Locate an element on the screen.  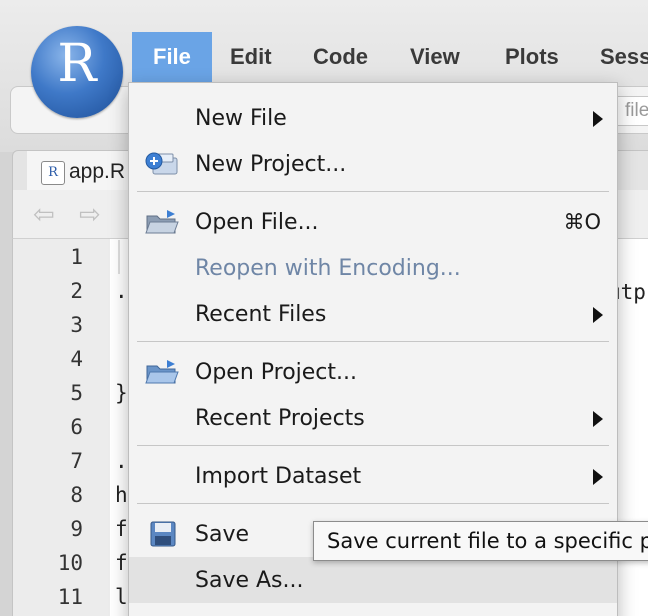
menu-item-open-file: Open File... ⌘O is located at coordinates (373, 222).